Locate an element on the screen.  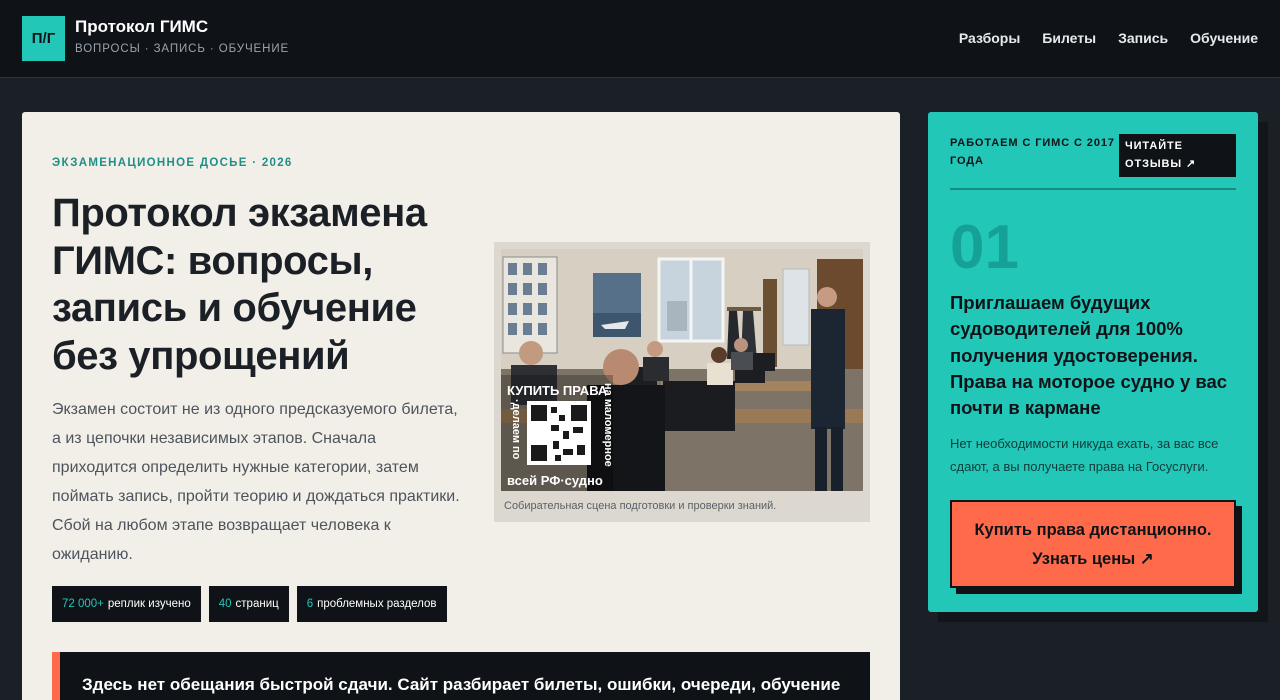
stat-label: реплик изучено is located at coordinates (149, 604).